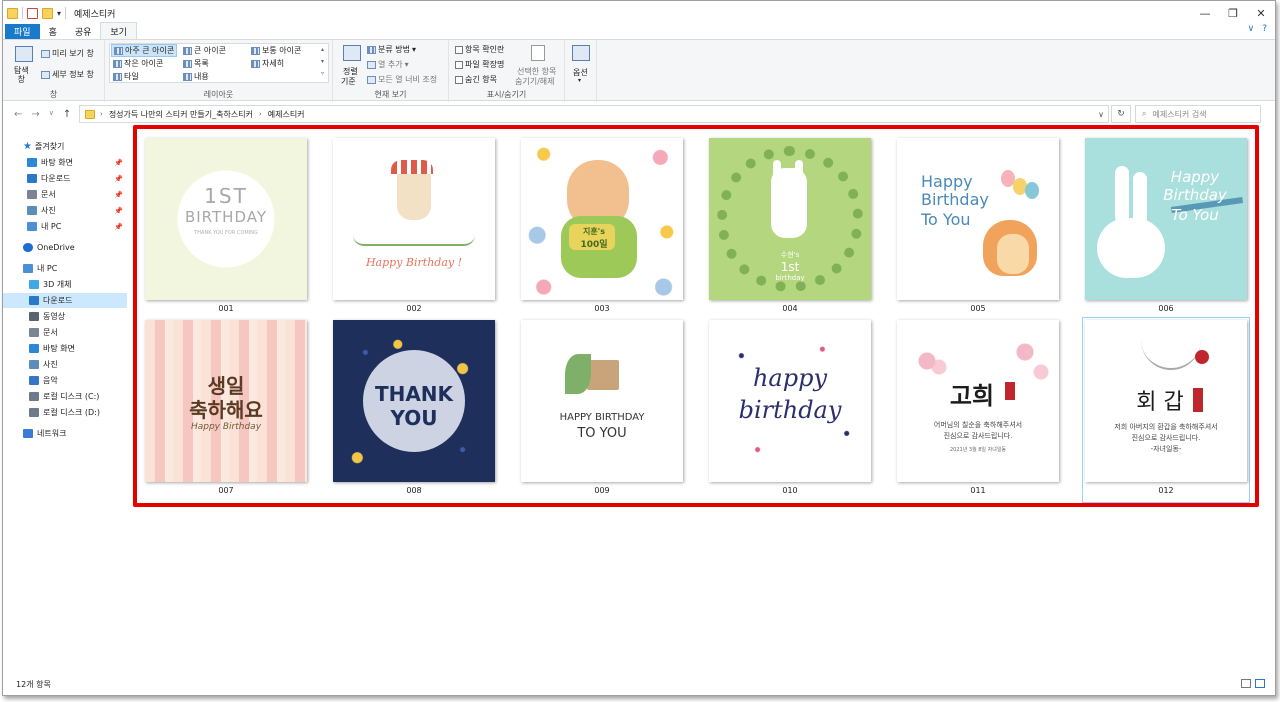 Image resolution: width=1280 pixels, height=702 pixels. What do you see at coordinates (65, 178) in the screenshot?
I see `nav-item: 다운로드 📌` at bounding box center [65, 178].